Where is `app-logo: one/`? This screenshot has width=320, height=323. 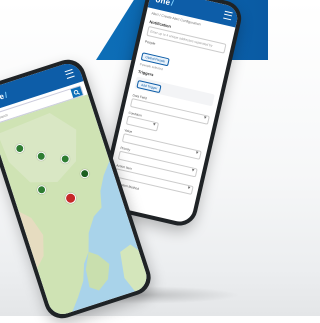
app-logo: one/ is located at coordinates (165, 3).